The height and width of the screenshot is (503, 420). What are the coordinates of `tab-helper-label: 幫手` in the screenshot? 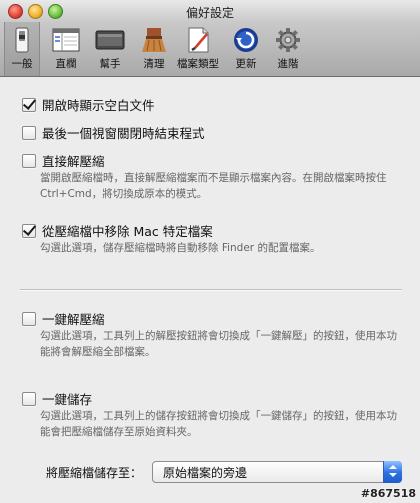 It's located at (110, 64).